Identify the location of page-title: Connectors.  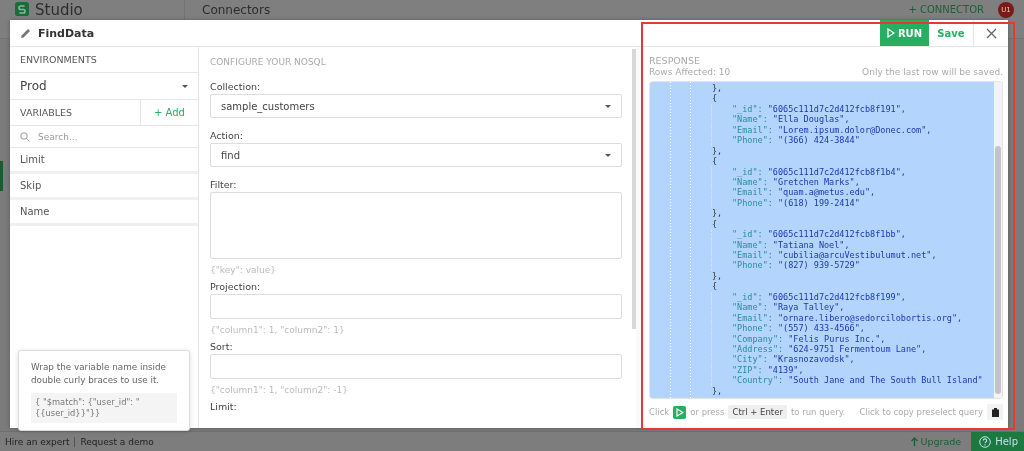
(236, 9).